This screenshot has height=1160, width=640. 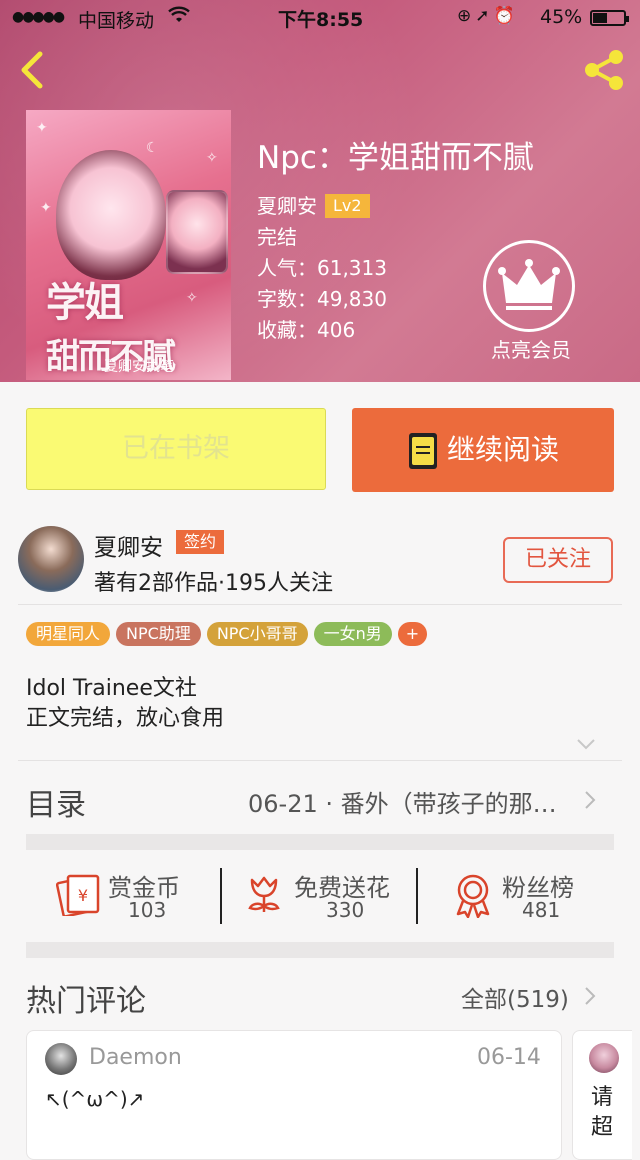 What do you see at coordinates (352, 634) in the screenshot?
I see `tag-item: 一女n男` at bounding box center [352, 634].